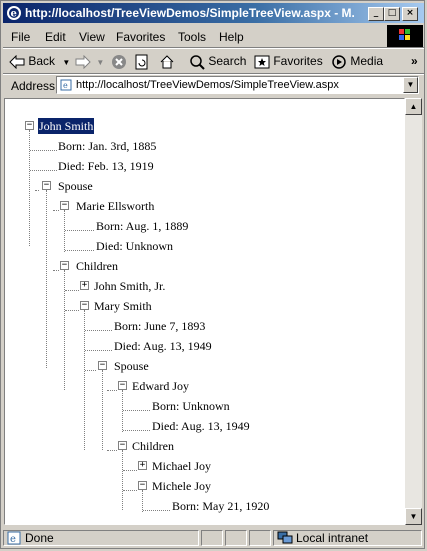 This screenshot has height=551, width=427. What do you see at coordinates (197, 62) in the screenshot?
I see `search-icon` at bounding box center [197, 62].